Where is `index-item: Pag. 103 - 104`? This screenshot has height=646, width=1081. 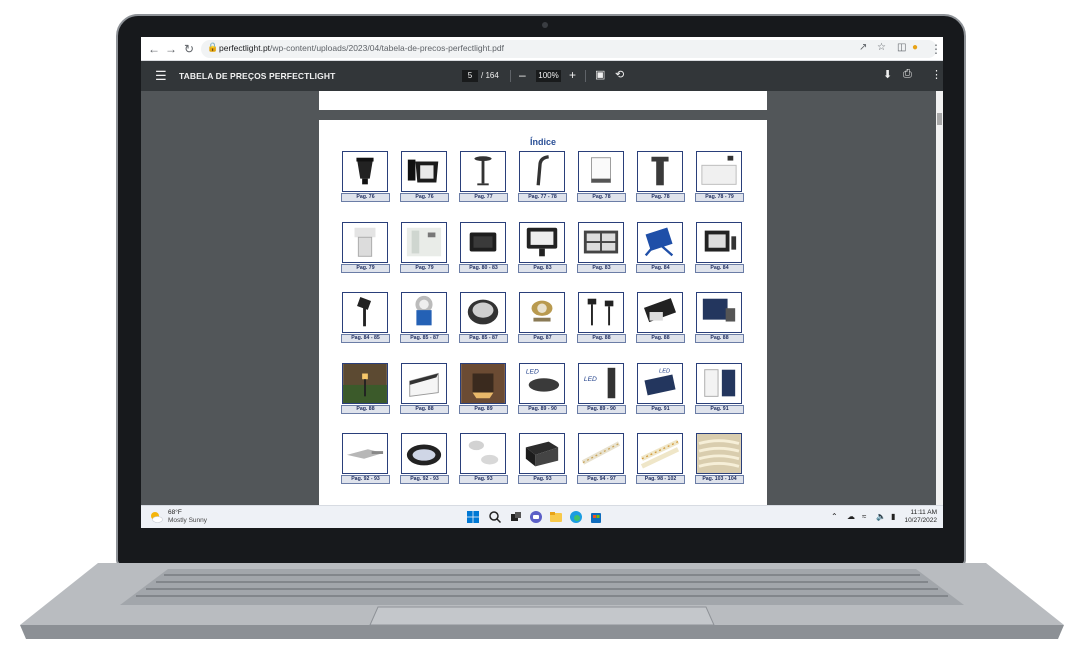 index-item: Pag. 103 - 104 is located at coordinates (719, 459).